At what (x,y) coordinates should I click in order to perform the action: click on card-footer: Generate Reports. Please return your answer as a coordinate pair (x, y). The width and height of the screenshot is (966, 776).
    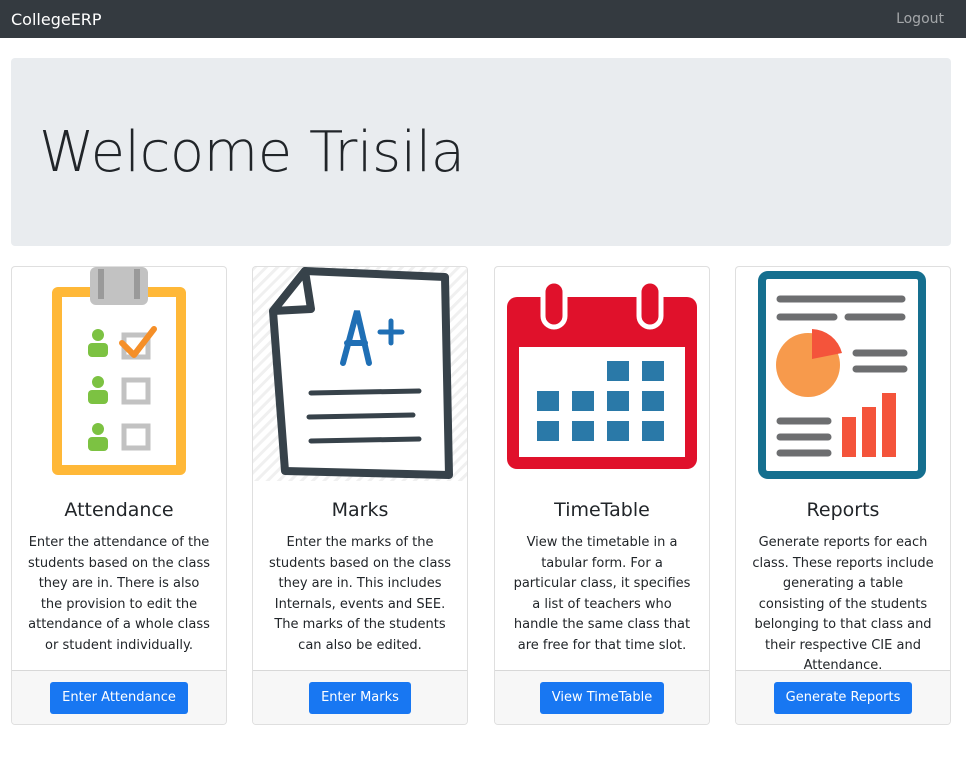
    Looking at the image, I should click on (843, 697).